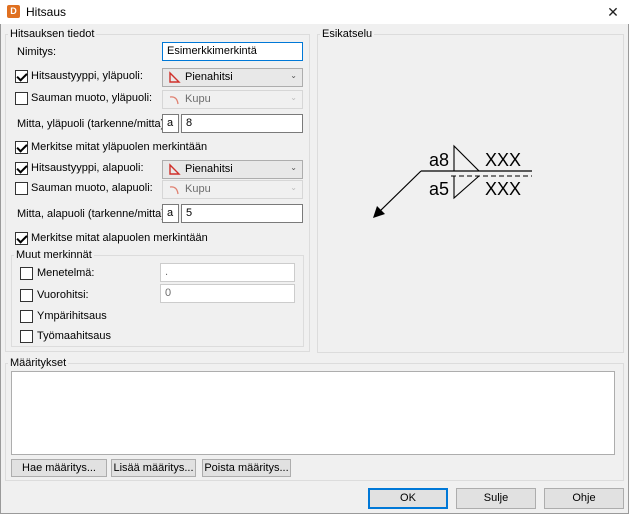 The height and width of the screenshot is (514, 629). I want to click on staggered-checkbox, so click(26, 295).